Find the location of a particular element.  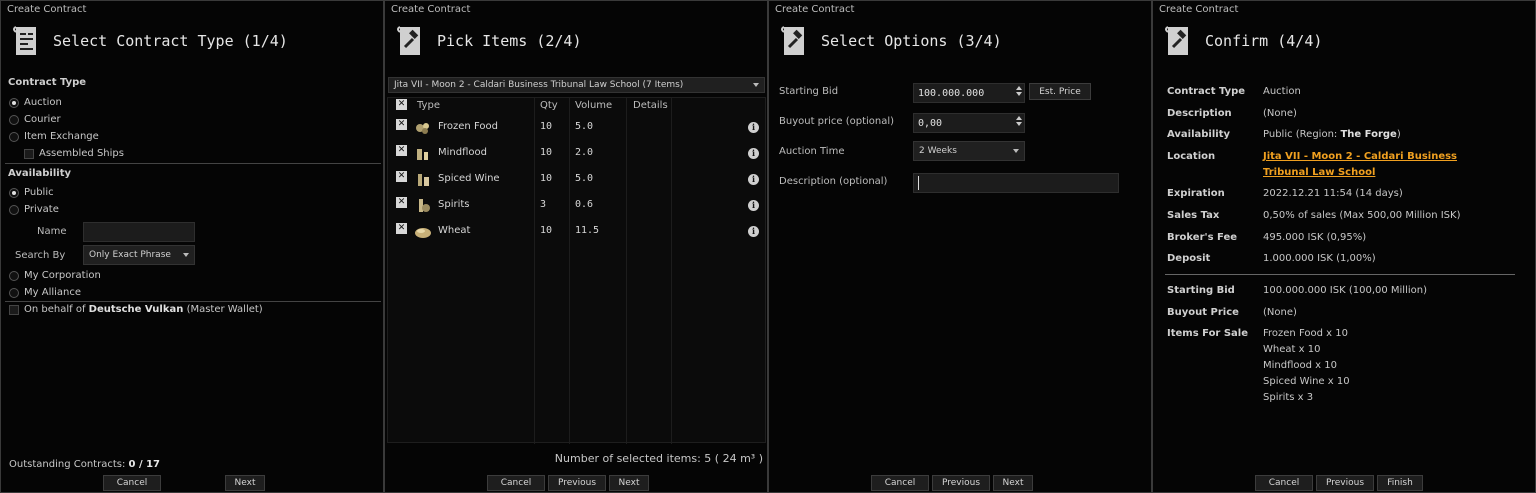

search-by-dropdown: Only Exact Phrase is located at coordinates (139, 255).